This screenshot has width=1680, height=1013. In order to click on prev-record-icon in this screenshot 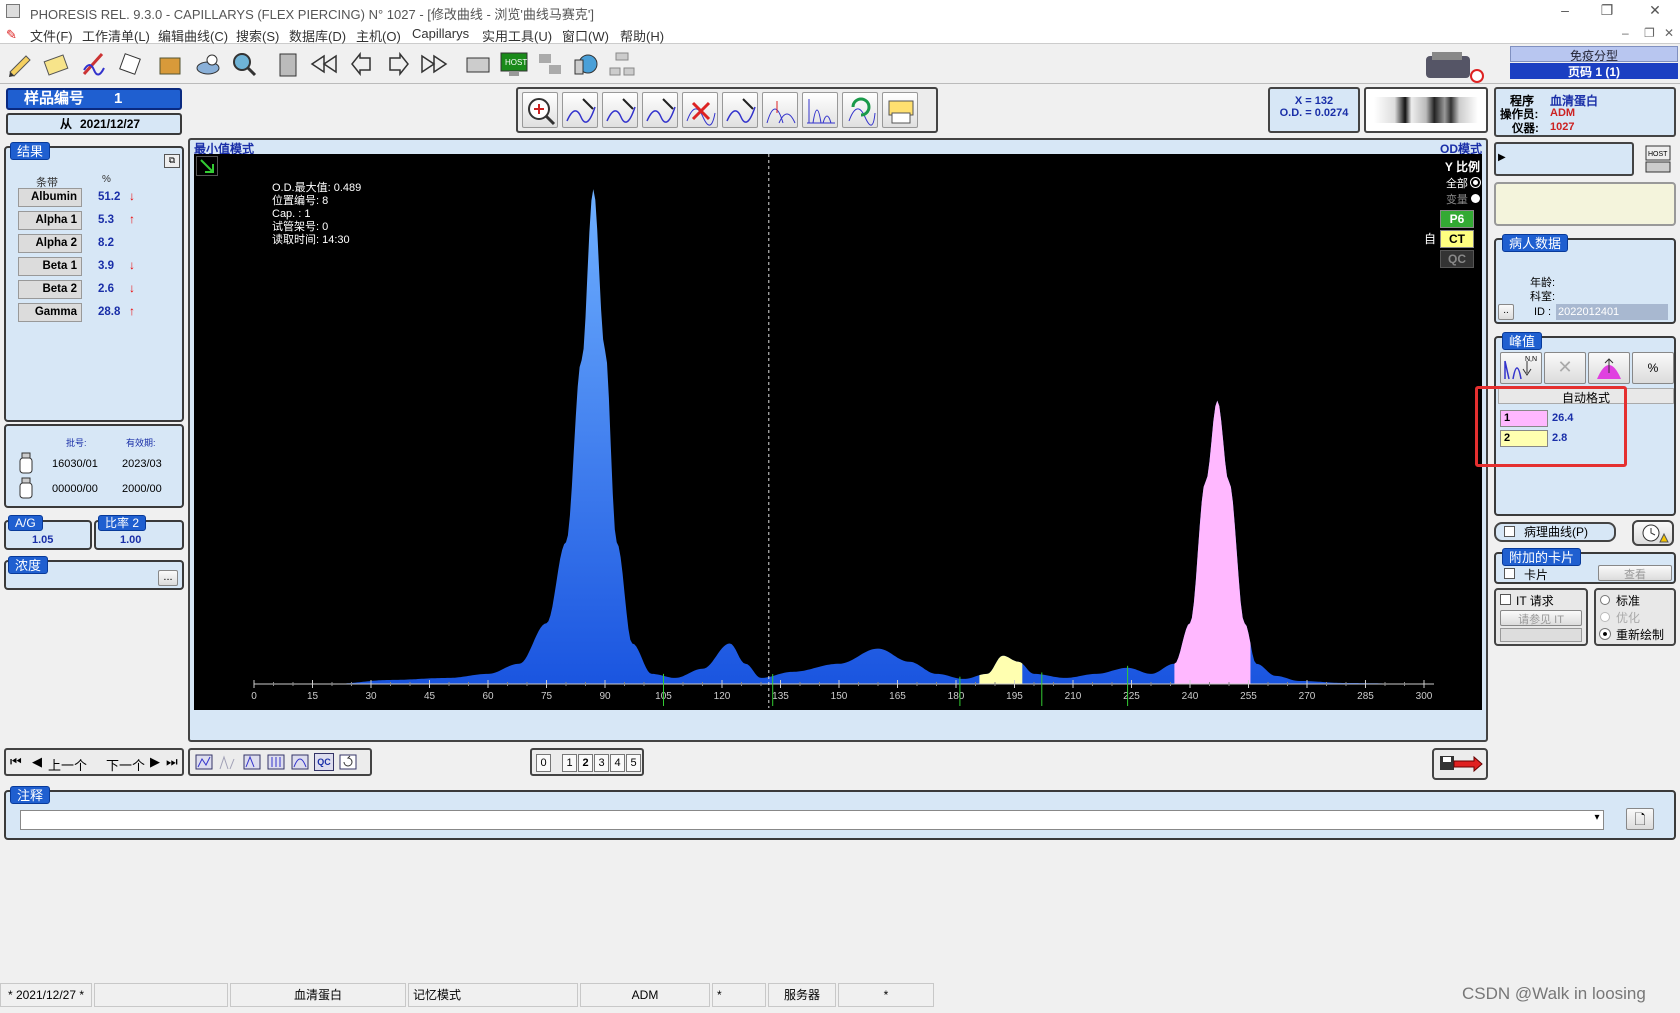, I will do `click(362, 64)`.